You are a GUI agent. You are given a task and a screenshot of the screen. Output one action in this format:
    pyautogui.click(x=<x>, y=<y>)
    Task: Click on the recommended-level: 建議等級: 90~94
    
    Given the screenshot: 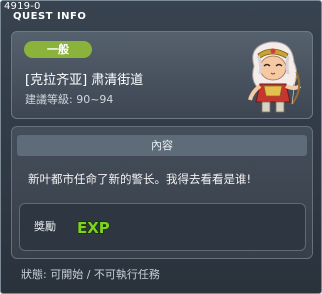 What is the action you would take?
    pyautogui.click(x=69, y=99)
    